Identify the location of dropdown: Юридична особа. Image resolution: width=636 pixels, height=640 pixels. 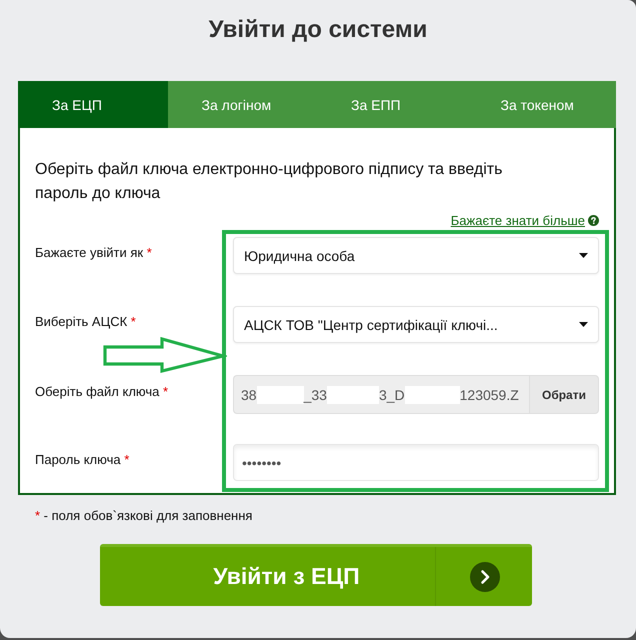
(416, 255).